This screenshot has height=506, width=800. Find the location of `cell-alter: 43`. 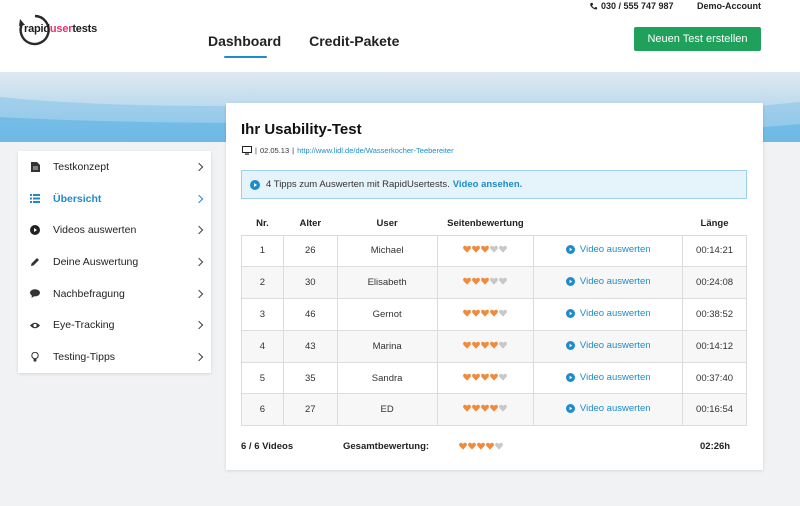

cell-alter: 43 is located at coordinates (310, 346).